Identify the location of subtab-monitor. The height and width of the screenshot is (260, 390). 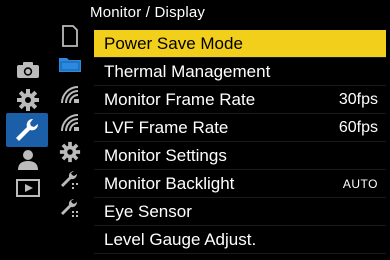
(70, 64).